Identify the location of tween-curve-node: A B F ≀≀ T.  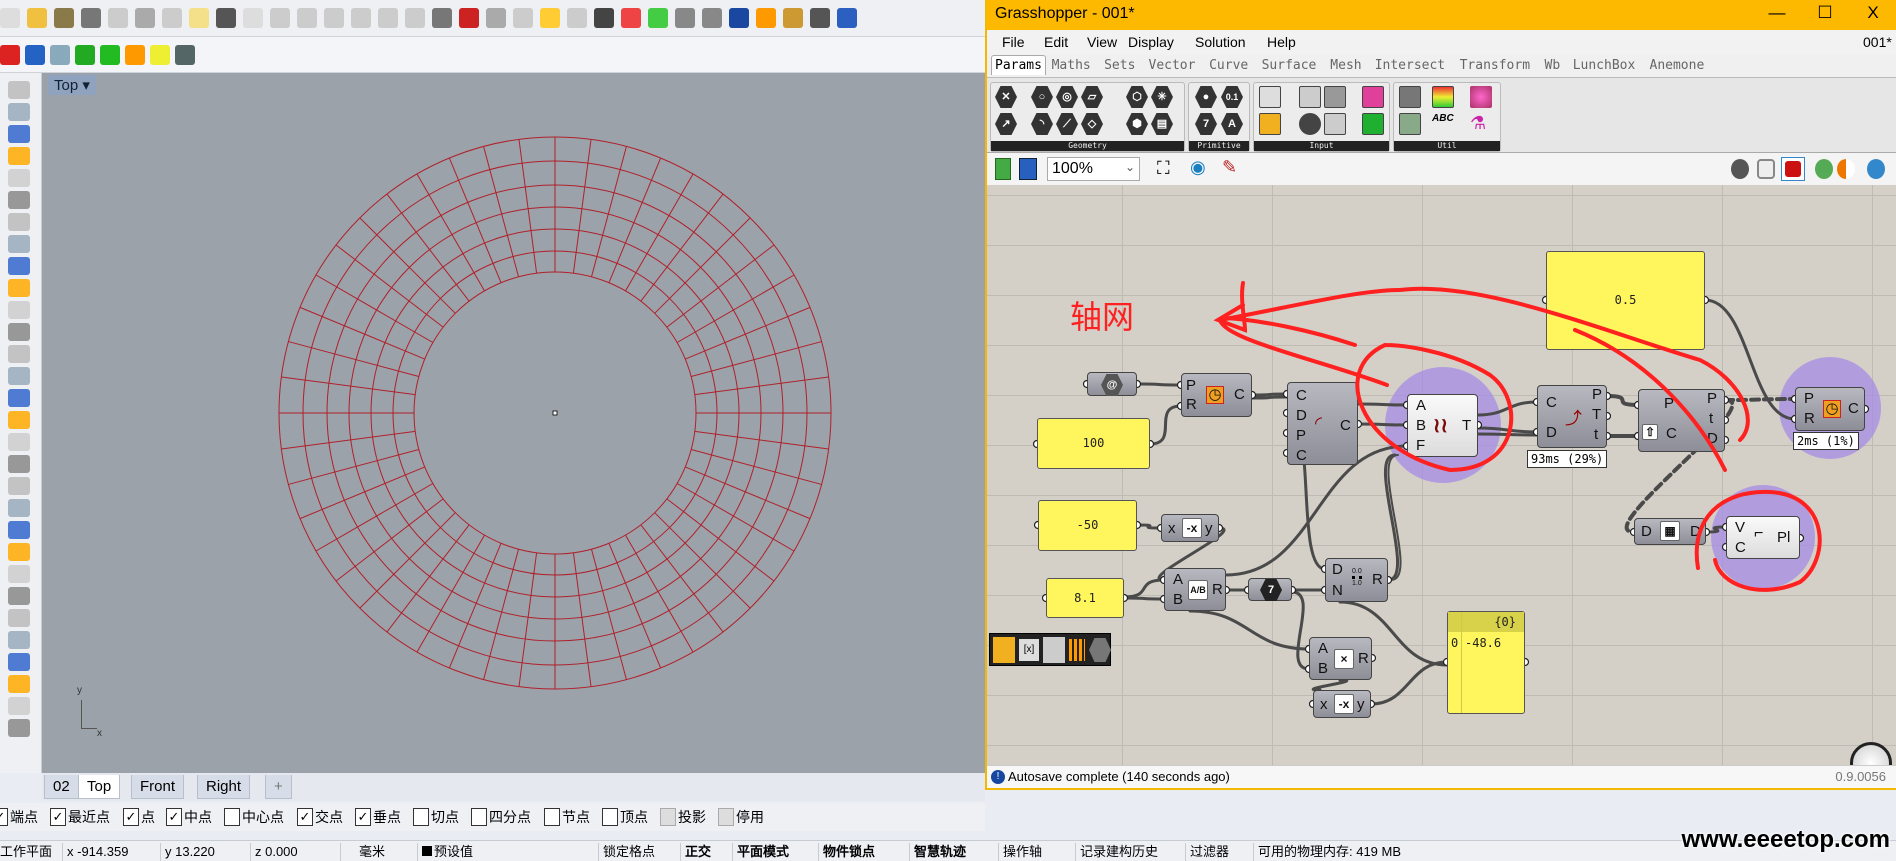
(1442, 425).